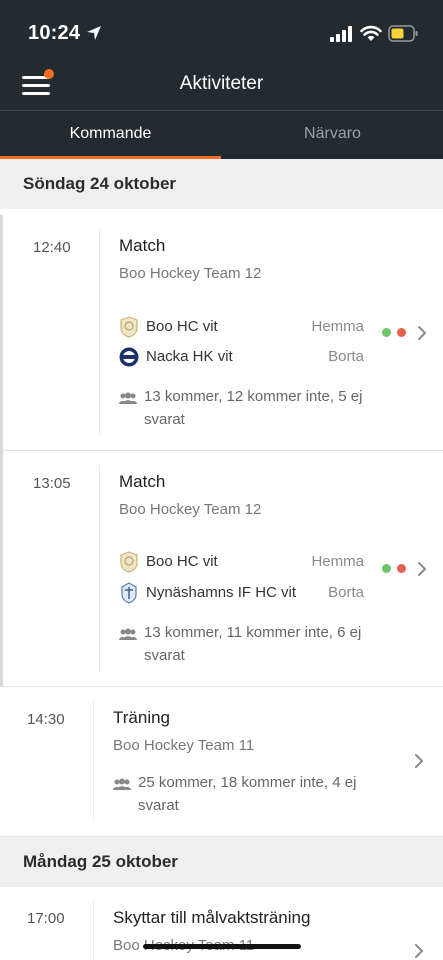 The width and height of the screenshot is (443, 960). I want to click on page-title: Aktiviteter, so click(221, 83).